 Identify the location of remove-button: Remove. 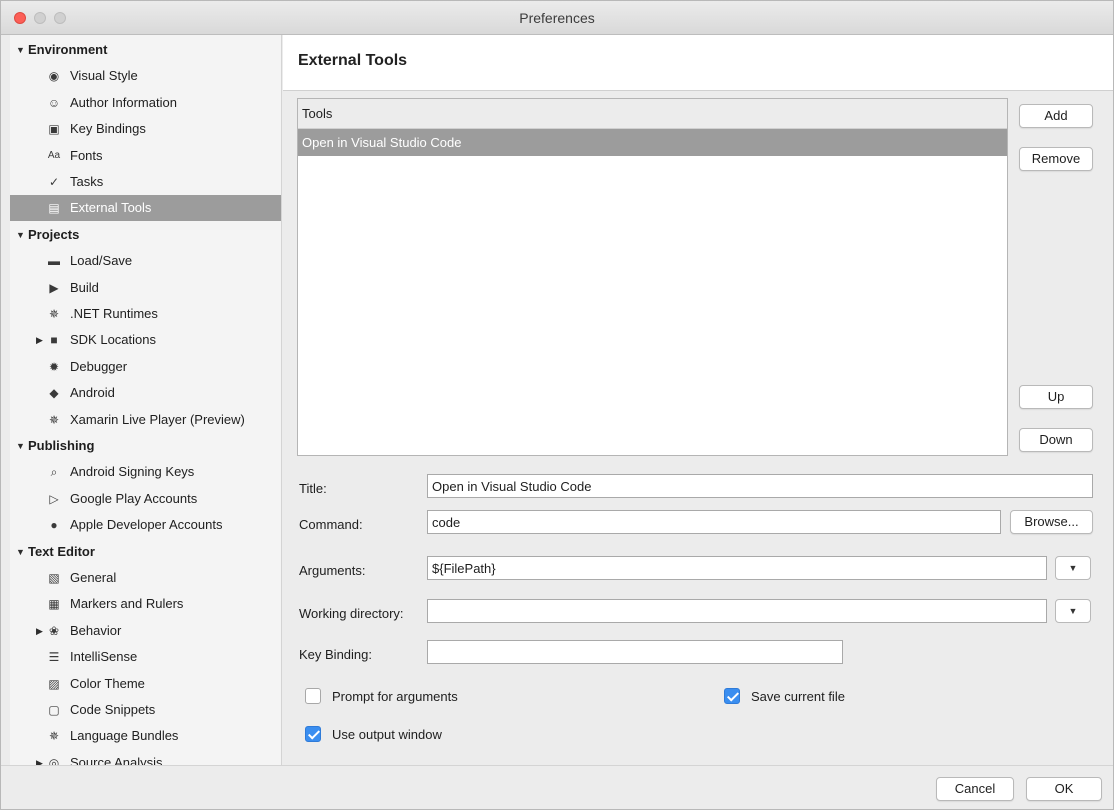
(1056, 159).